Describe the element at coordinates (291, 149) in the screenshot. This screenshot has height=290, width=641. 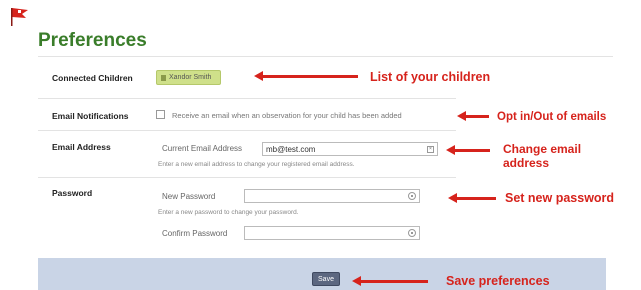
I see `email-value: mb@test.com` at that location.